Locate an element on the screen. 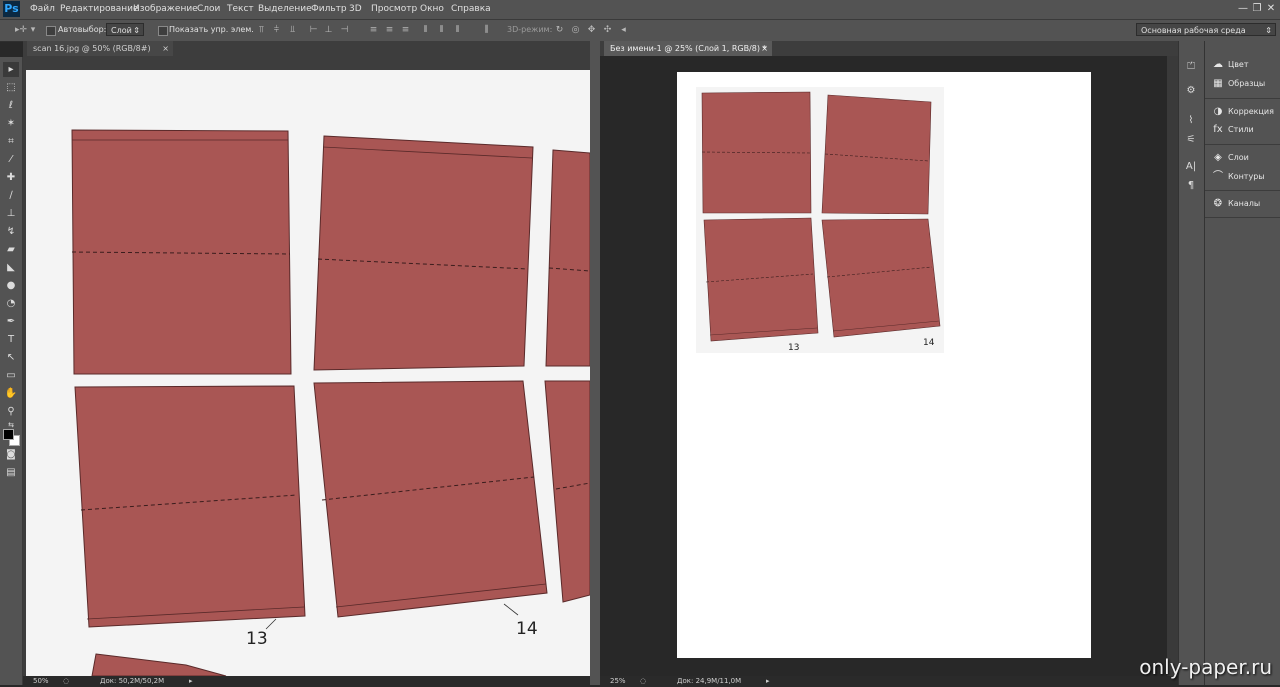 The height and width of the screenshot is (687, 1280). history-brush-tool-icon: ↯ is located at coordinates (11, 231).